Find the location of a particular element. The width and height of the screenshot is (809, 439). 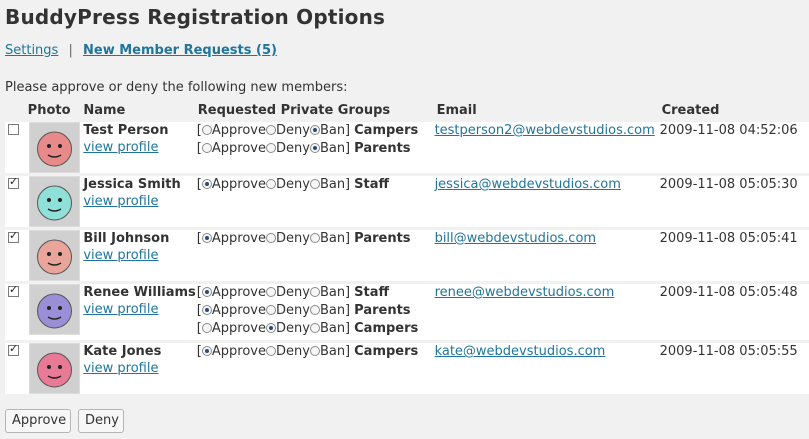

deny-button: Deny is located at coordinates (101, 421).